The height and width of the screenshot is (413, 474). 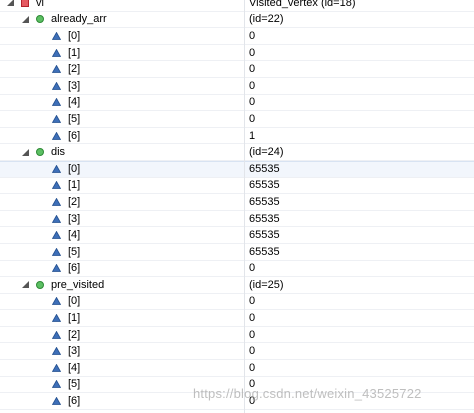 What do you see at coordinates (237, 6) in the screenshot?
I see `tree-row-vi: vi Visited_vertex (id=18)` at bounding box center [237, 6].